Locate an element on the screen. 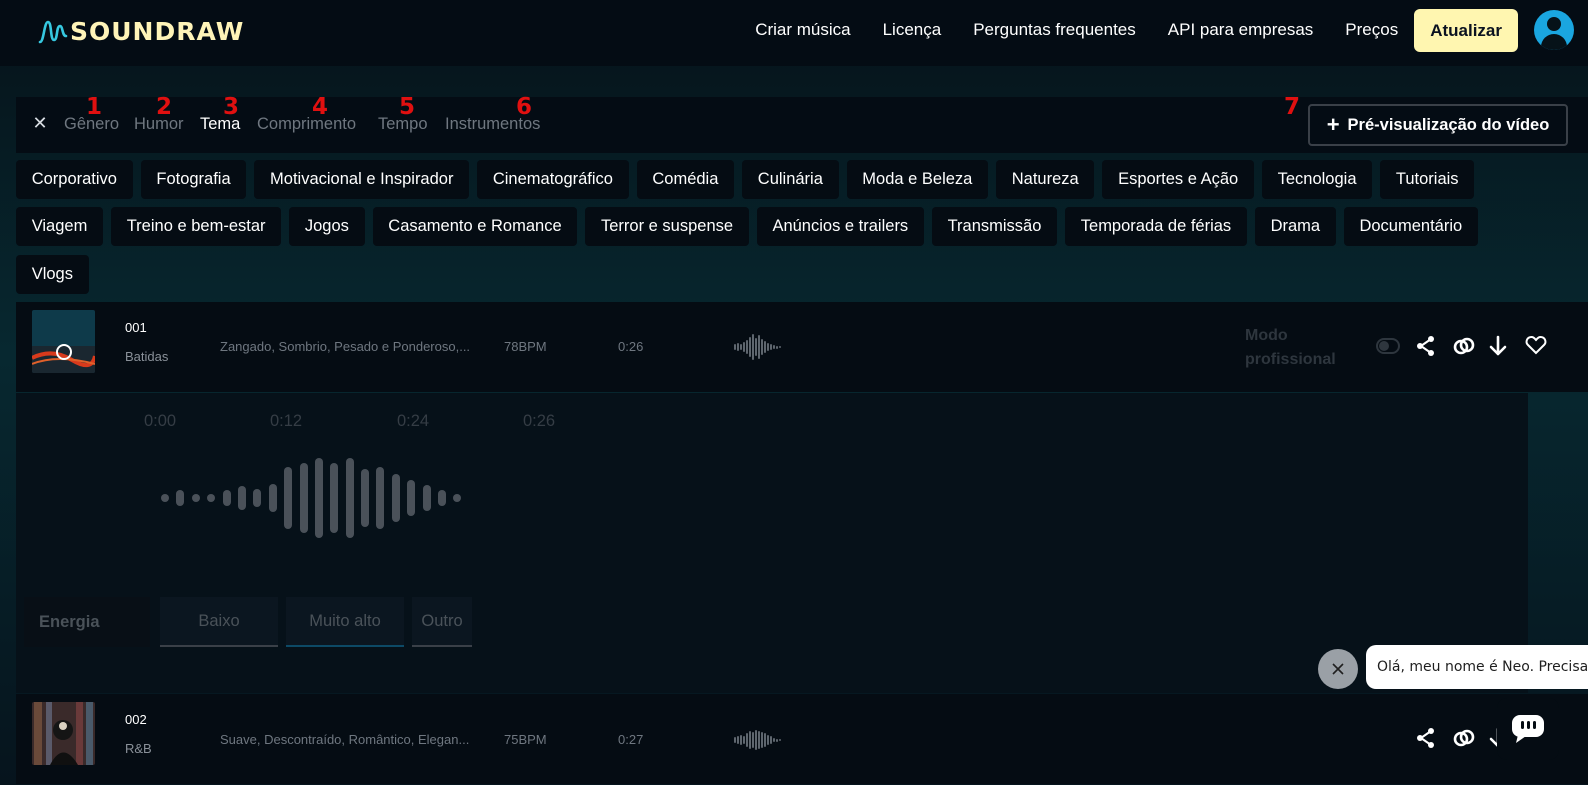  theme-chip: Anúncios e trailers is located at coordinates (840, 226).